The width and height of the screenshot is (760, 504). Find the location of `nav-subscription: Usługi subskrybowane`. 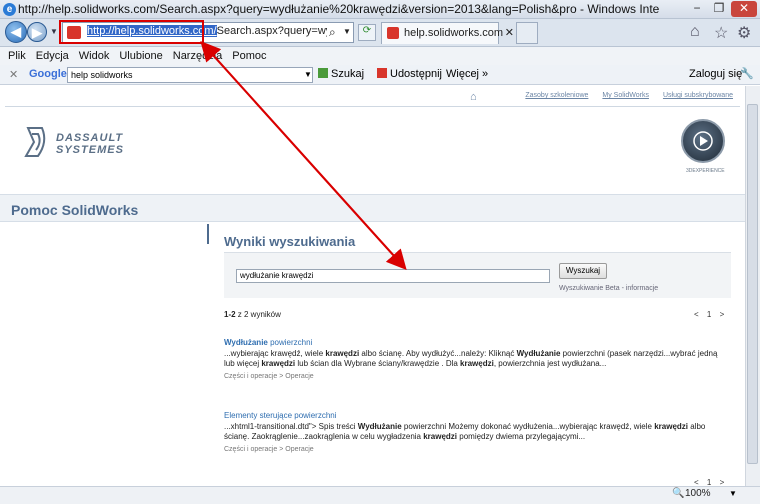

nav-subscription: Usługi subskrybowane is located at coordinates (698, 95).